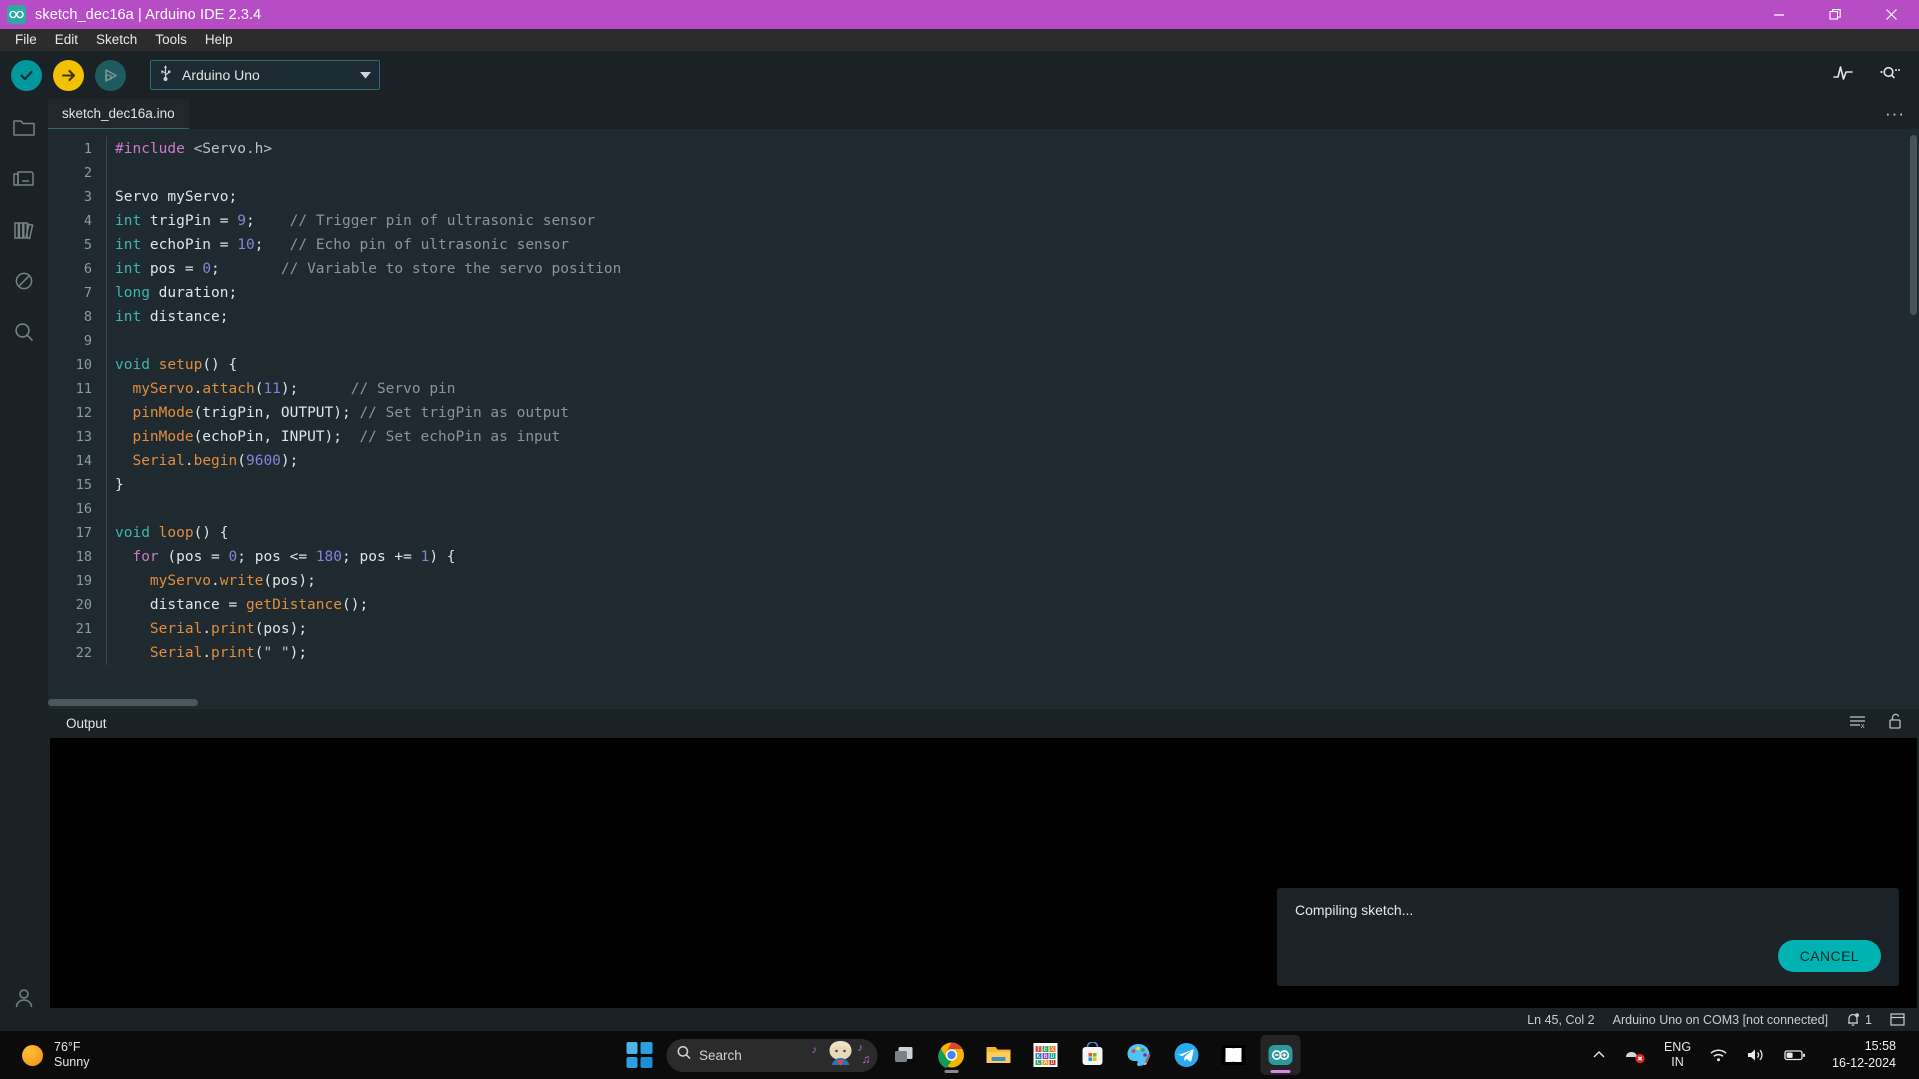 This screenshot has width=1919, height=1079. I want to click on serial-plotter-icon, so click(1843, 75).